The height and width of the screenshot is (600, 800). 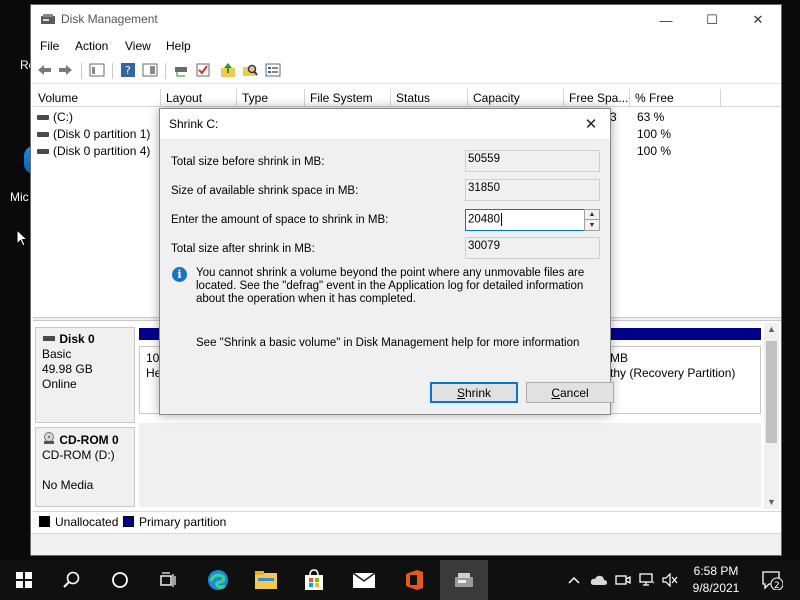 What do you see at coordinates (265, 191) in the screenshot?
I see `label-available-shrink-space: Size of available shrink space in MB:` at bounding box center [265, 191].